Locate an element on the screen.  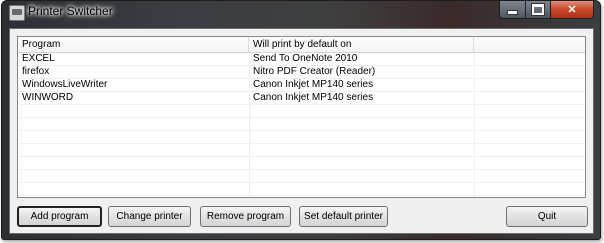
remove-program-button: Remove program is located at coordinates (245, 216).